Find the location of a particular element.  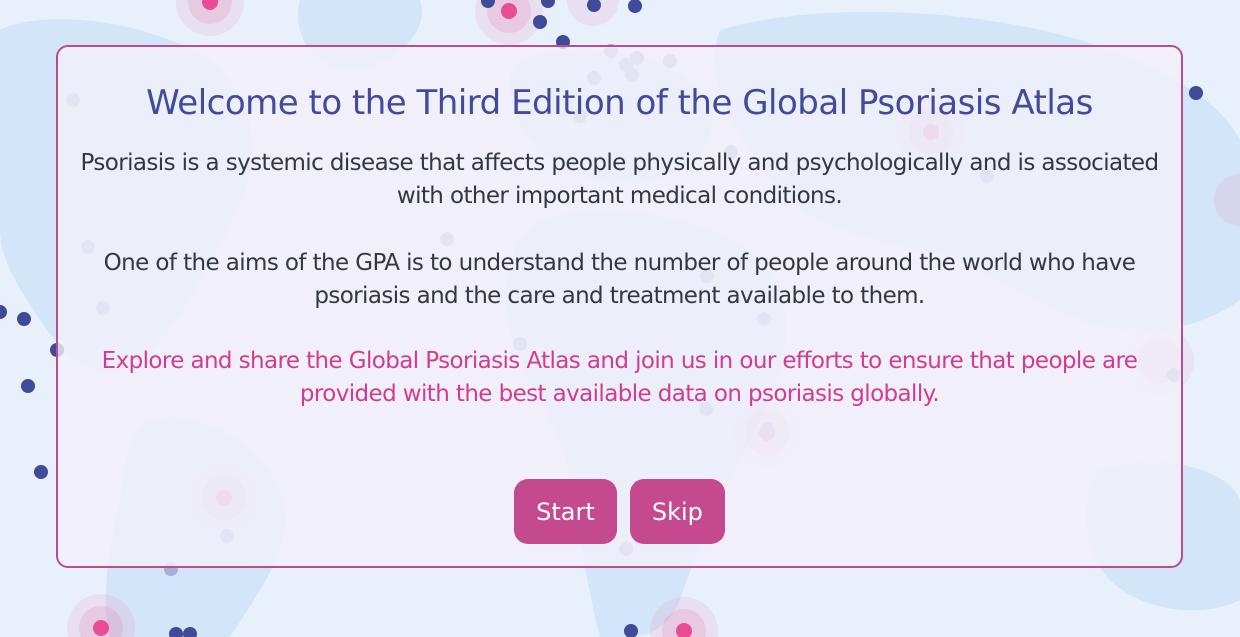

dialog-button-row: Start Skip is located at coordinates (619, 511).